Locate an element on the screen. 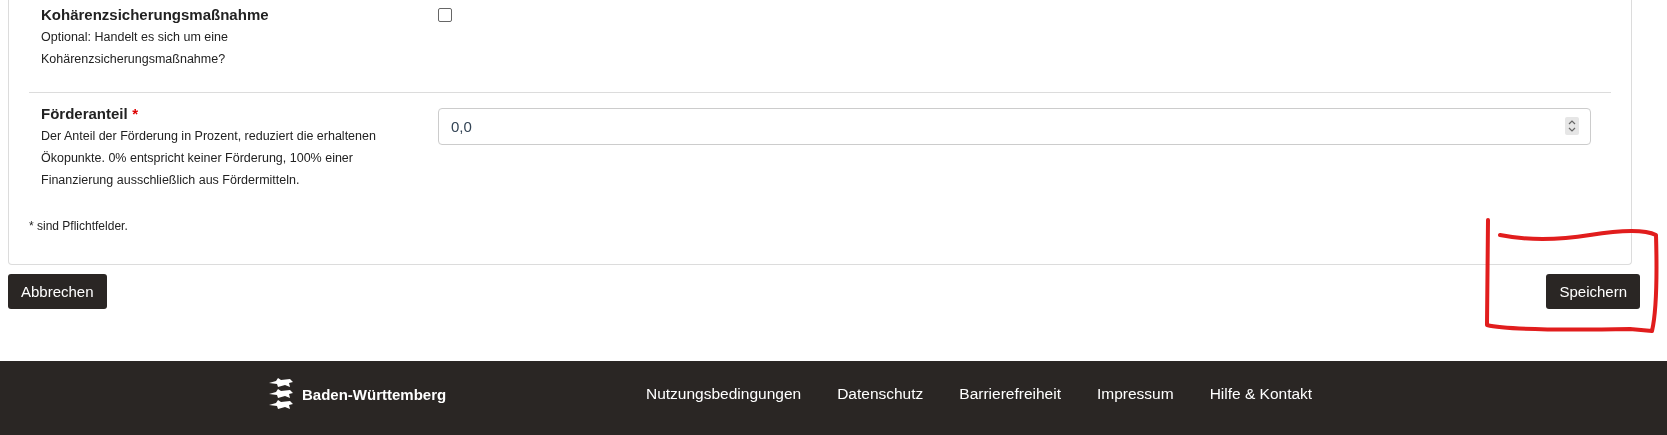 Image resolution: width=1667 pixels, height=435 pixels. field-help-text: Optional: Handelt es sich um eine Kohärenzsicherungsmaßnahme? is located at coordinates (135, 48).